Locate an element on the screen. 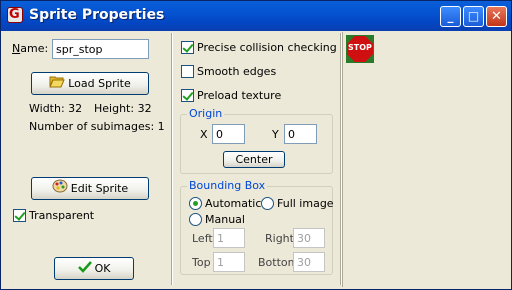  panel-divider is located at coordinates (172, 159).